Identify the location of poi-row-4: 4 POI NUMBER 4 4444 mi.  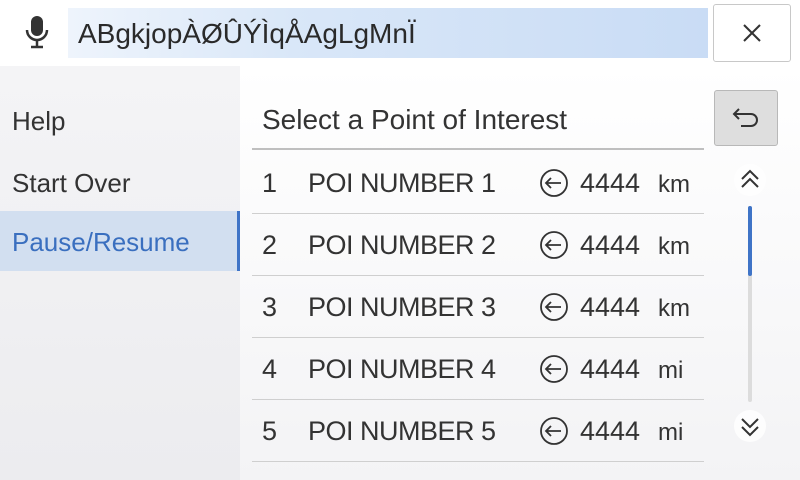
(478, 369).